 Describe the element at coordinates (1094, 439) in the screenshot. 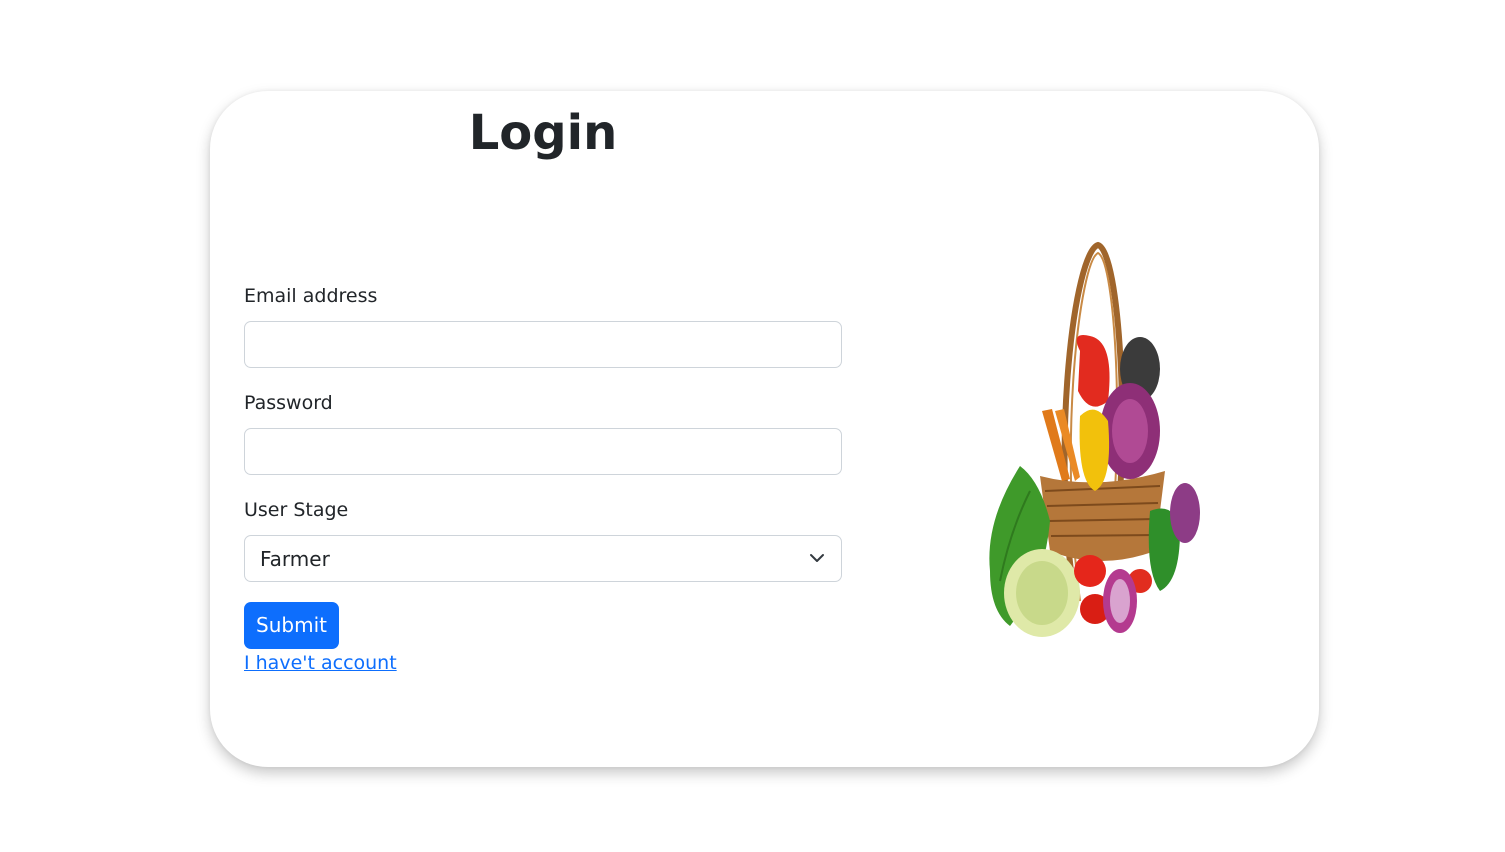

I see `vegetable-basket-image` at that location.